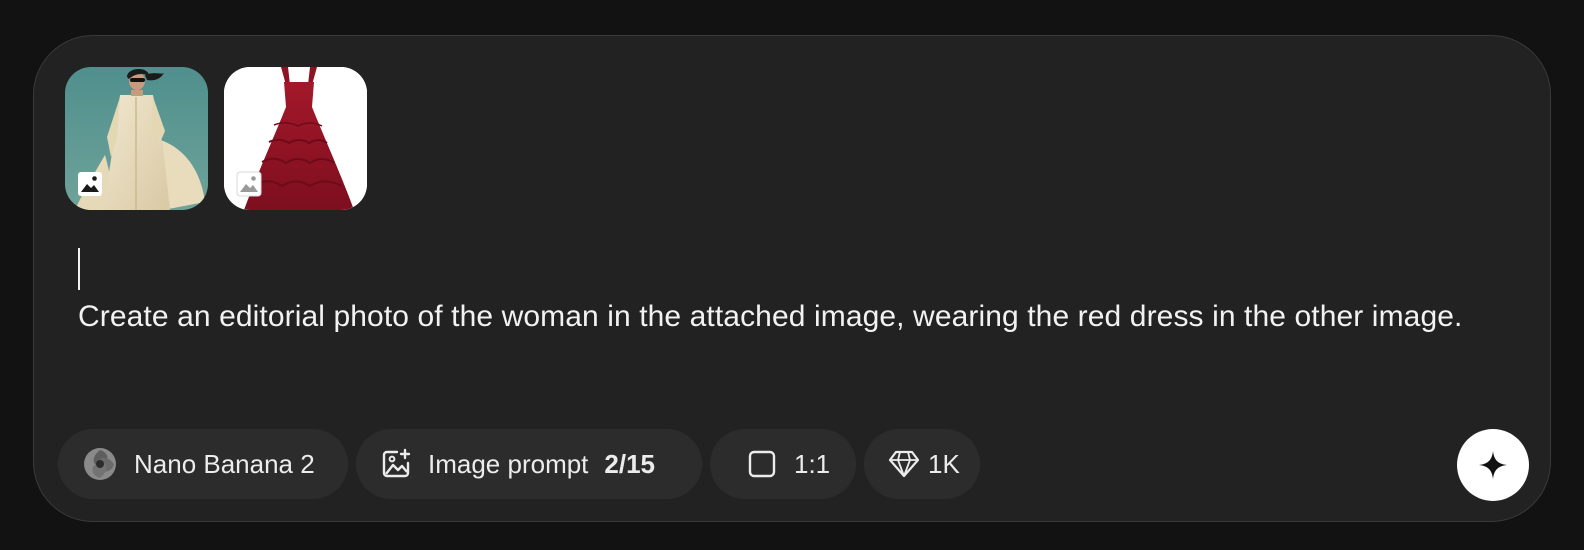 The width and height of the screenshot is (1584, 550). Describe the element at coordinates (79, 269) in the screenshot. I see `text-cursor` at that location.